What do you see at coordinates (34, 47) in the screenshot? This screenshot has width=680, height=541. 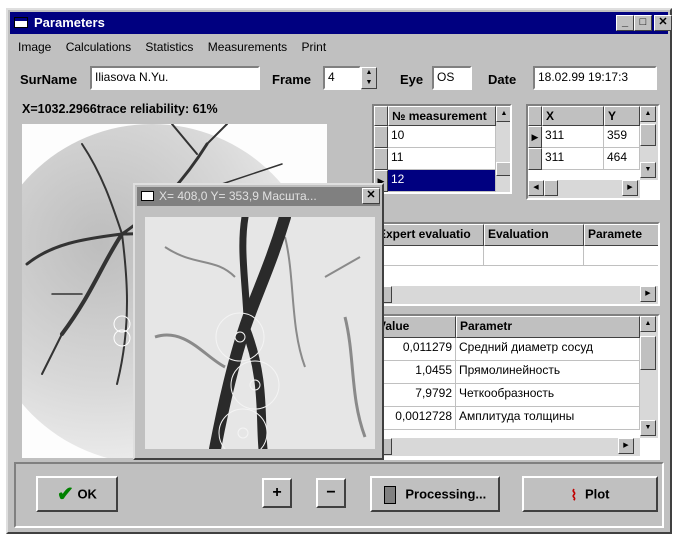 I see `menu-image: Image` at bounding box center [34, 47].